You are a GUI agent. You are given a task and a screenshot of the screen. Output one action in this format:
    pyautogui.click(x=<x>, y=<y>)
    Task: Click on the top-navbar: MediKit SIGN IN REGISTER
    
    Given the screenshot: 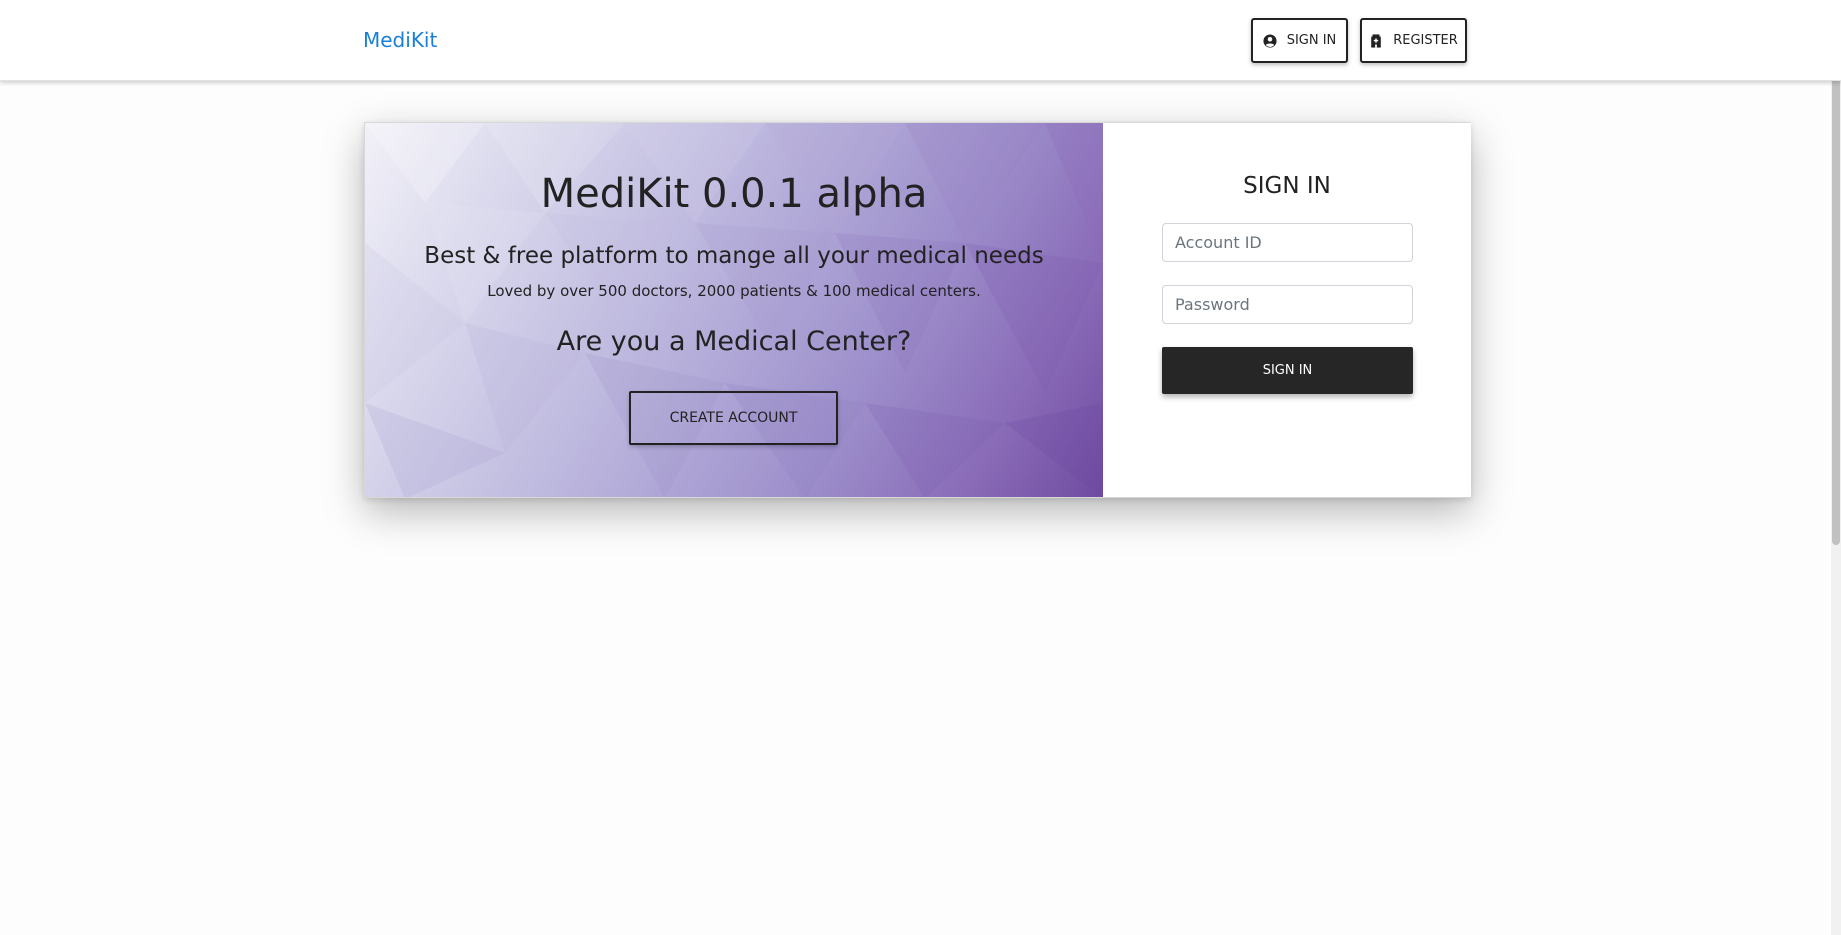 What is the action you would take?
    pyautogui.click(x=920, y=40)
    